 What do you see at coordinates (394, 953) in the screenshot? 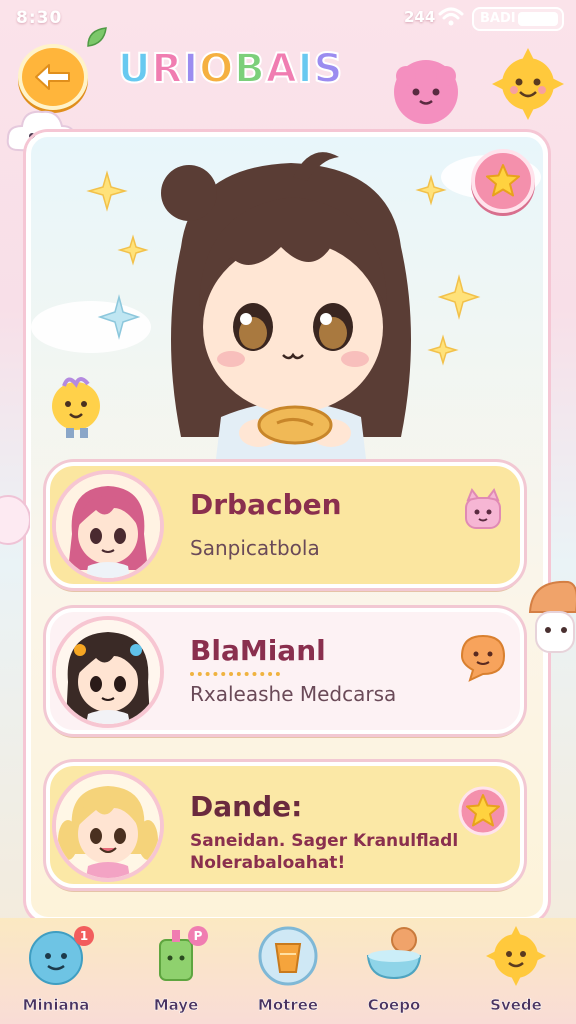
I see `food-bowl-icon` at bounding box center [394, 953].